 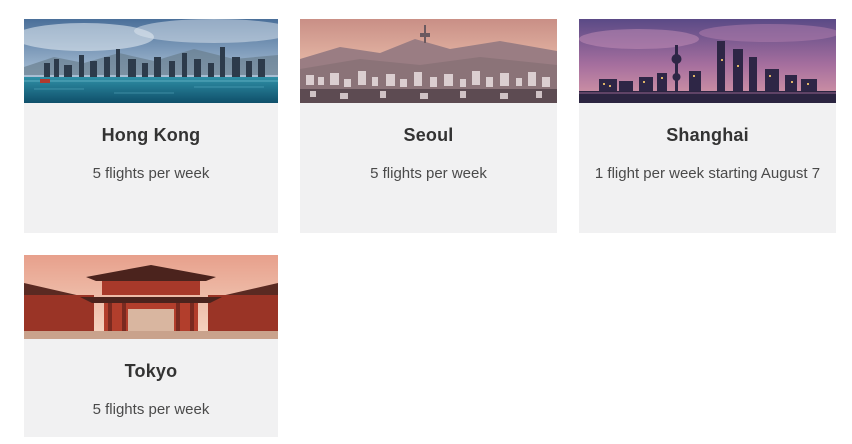 What do you see at coordinates (707, 135) in the screenshot?
I see `city-name: Shanghai` at bounding box center [707, 135].